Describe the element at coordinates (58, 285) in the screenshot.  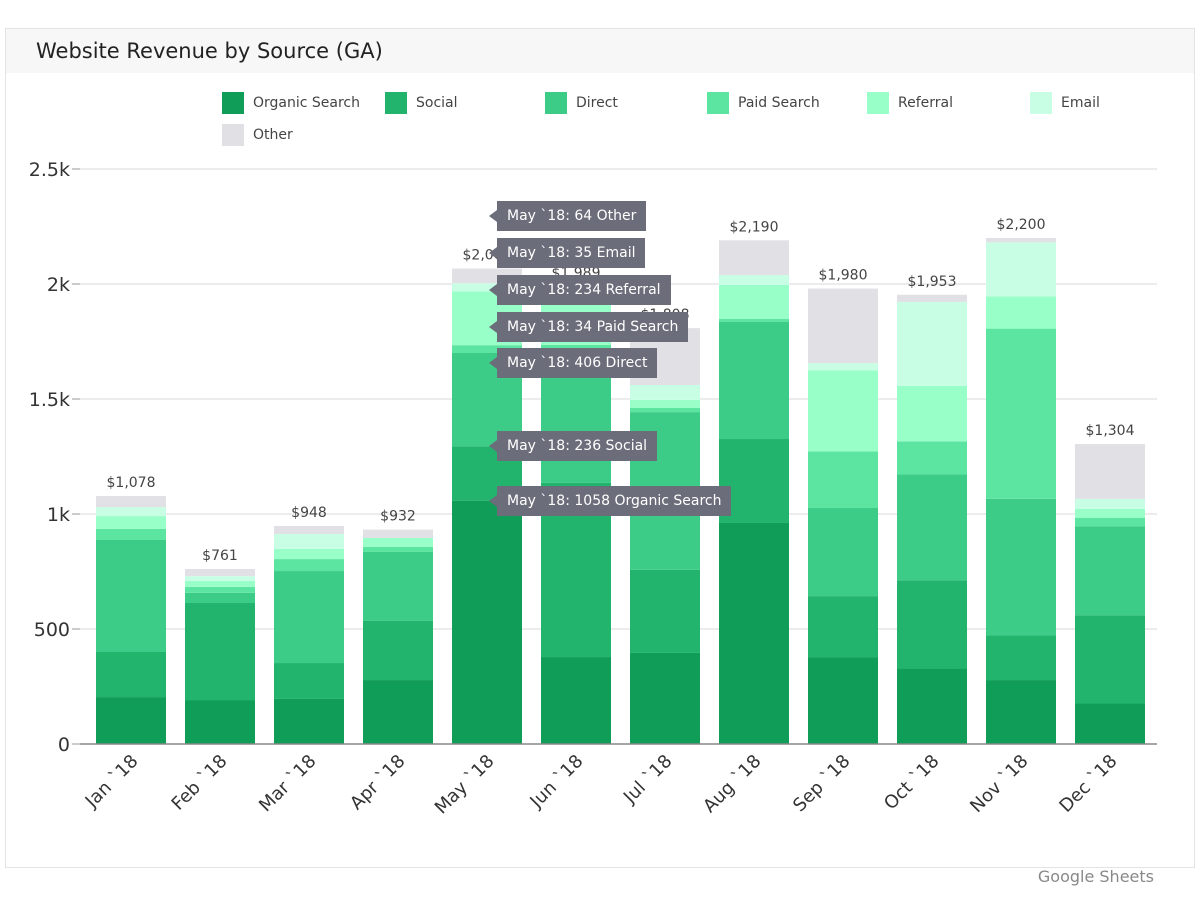
I see `y-tick-label: 2k` at that location.